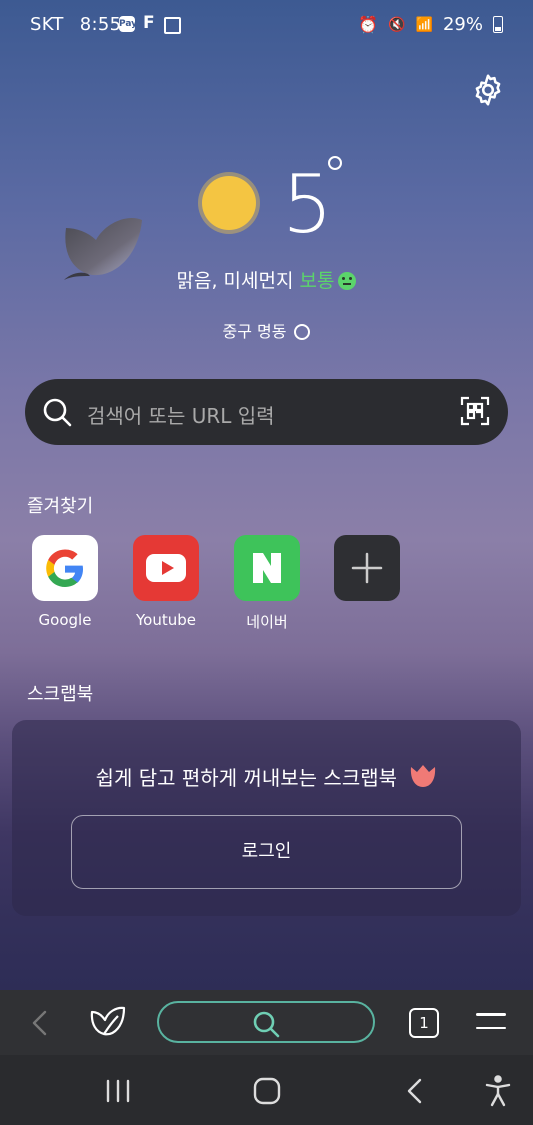 The height and width of the screenshot is (1125, 533). Describe the element at coordinates (498, 24) in the screenshot. I see `battery-icon` at that location.